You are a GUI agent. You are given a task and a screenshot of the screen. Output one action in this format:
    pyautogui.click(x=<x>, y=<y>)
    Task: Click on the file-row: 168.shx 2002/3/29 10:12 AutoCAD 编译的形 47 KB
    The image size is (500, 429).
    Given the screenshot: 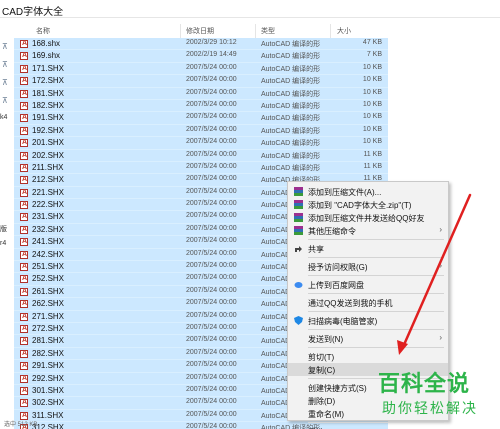 What is the action you would take?
    pyautogui.click(x=201, y=44)
    